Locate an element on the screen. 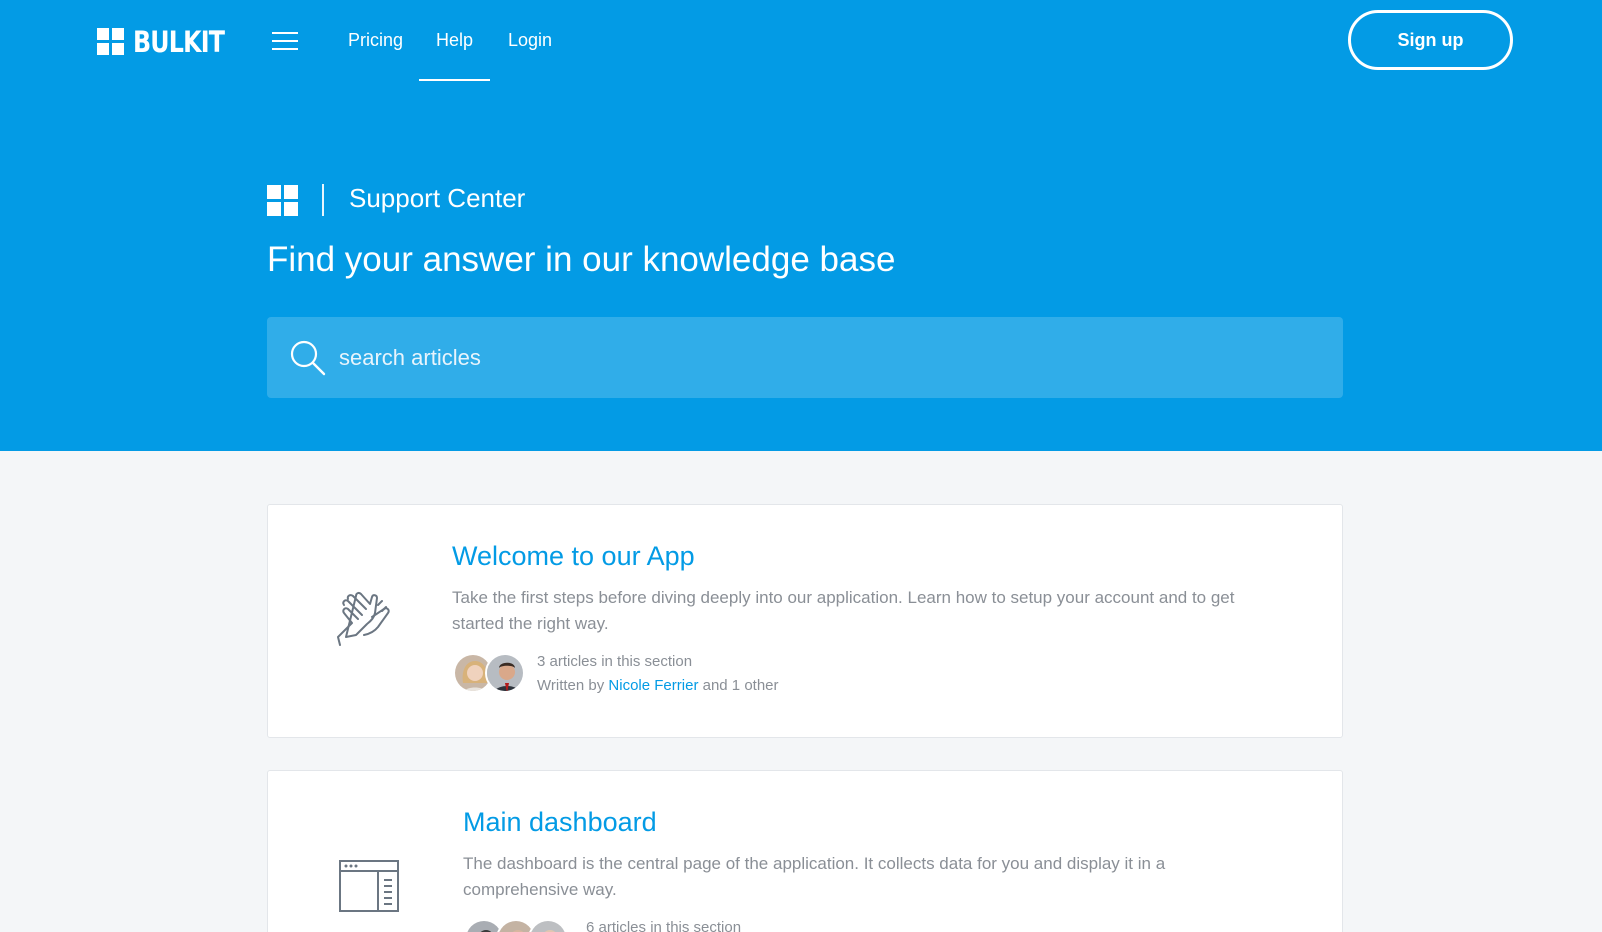 Image resolution: width=1602 pixels, height=932 pixels. nav-item-login: Login is located at coordinates (530, 40).